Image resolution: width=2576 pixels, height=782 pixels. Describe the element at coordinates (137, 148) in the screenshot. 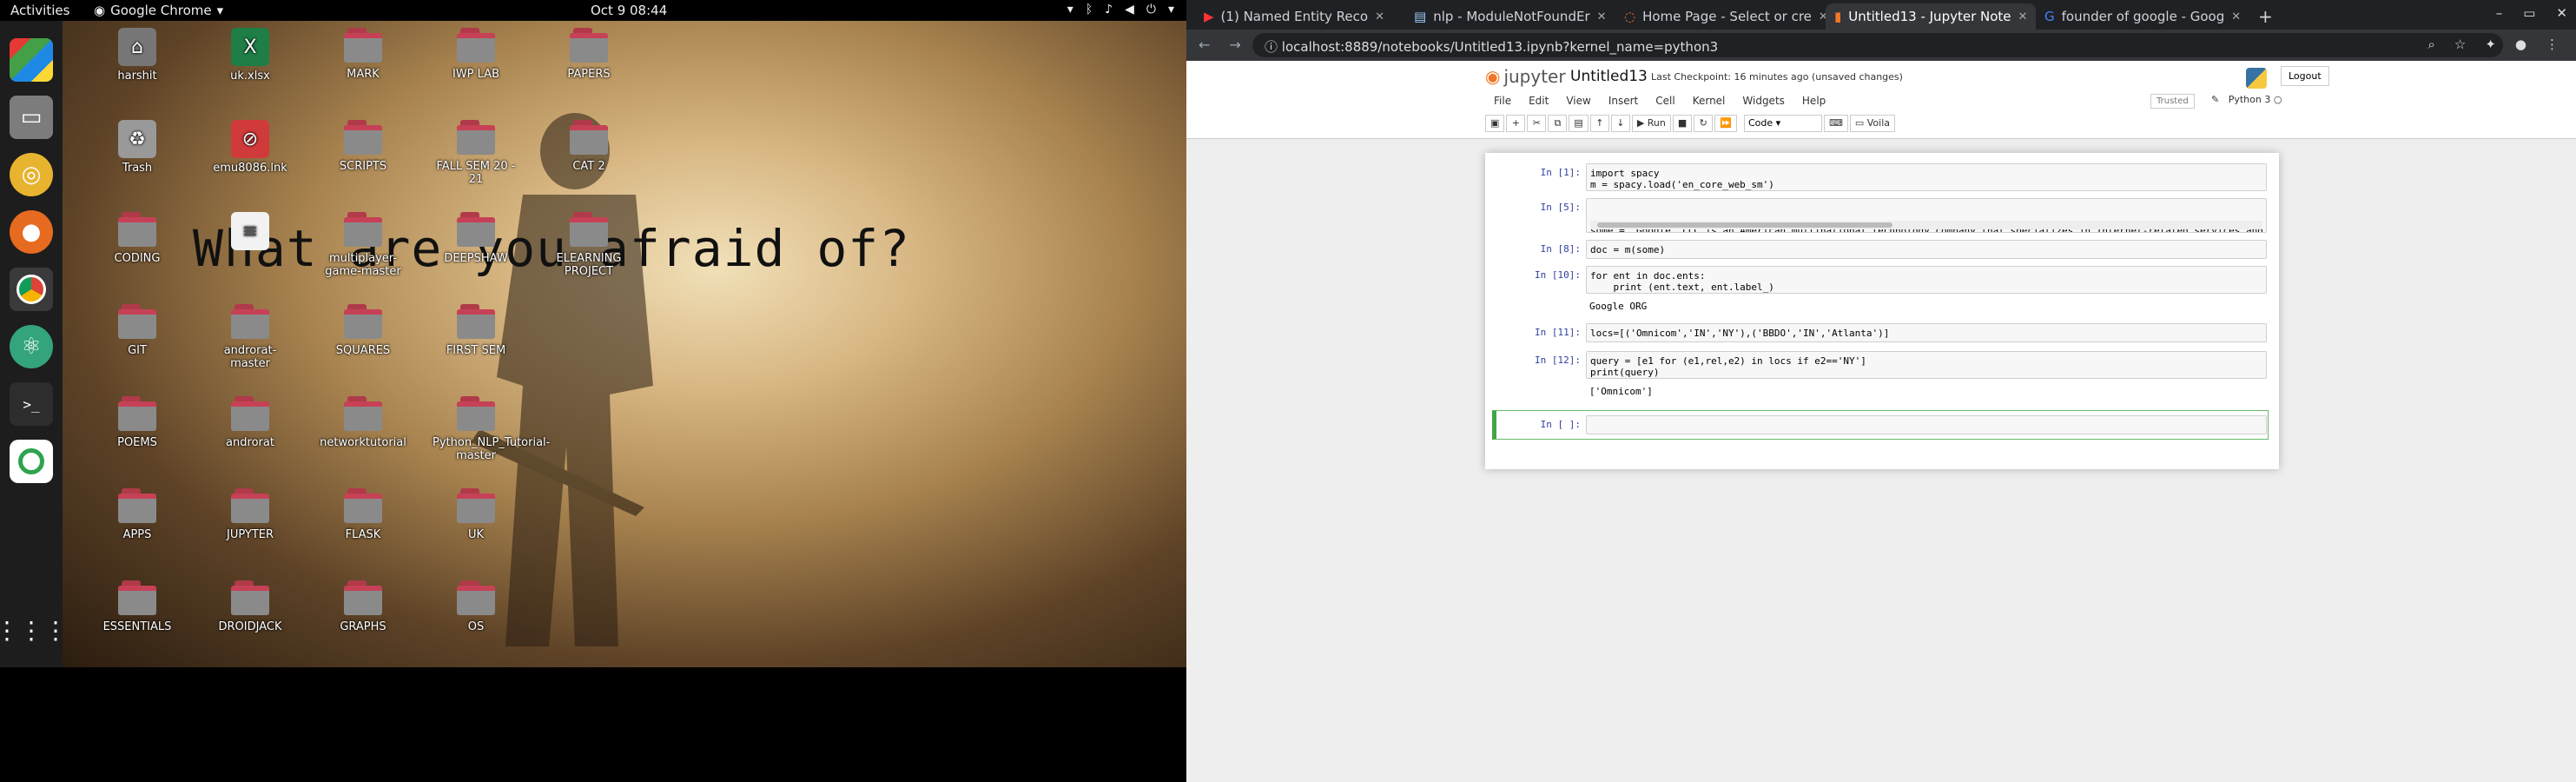

I see `desktop-icon: ♻ Trash` at that location.